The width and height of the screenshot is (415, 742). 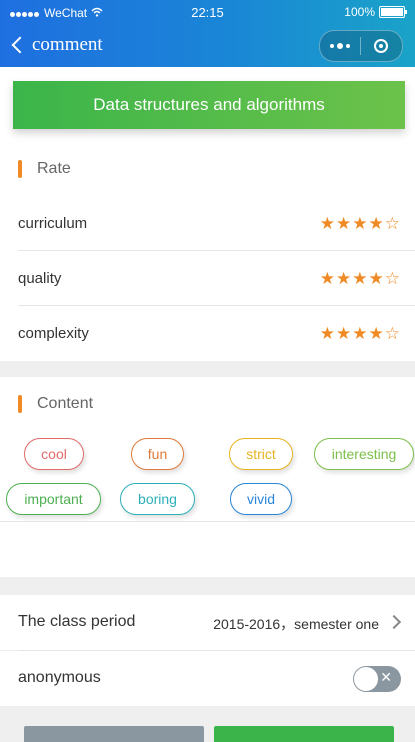 What do you see at coordinates (77, 621) in the screenshot?
I see `class-period-label: The class period` at bounding box center [77, 621].